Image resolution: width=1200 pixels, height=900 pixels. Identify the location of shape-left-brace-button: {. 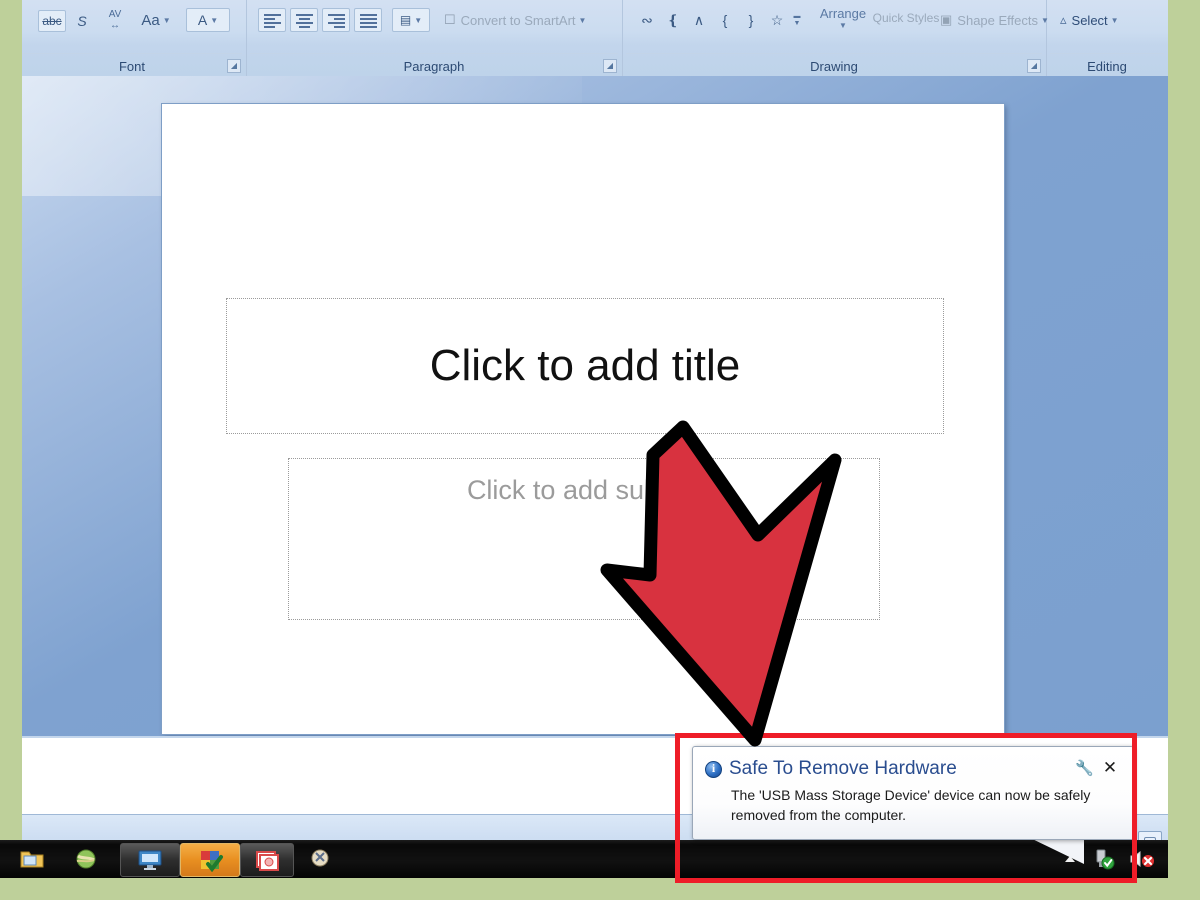
(725, 20).